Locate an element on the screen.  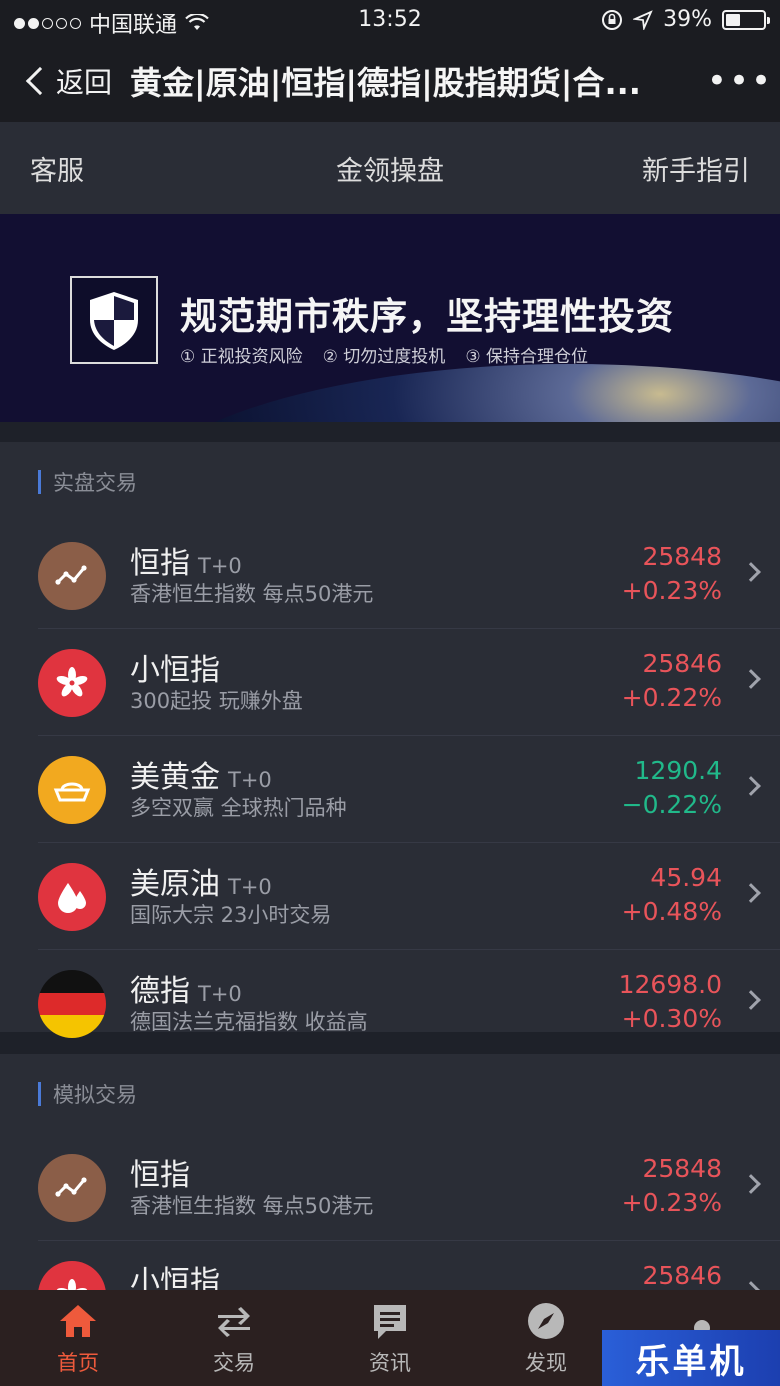
market-name-wrap: 德指 T+0 is located at coordinates (186, 988).